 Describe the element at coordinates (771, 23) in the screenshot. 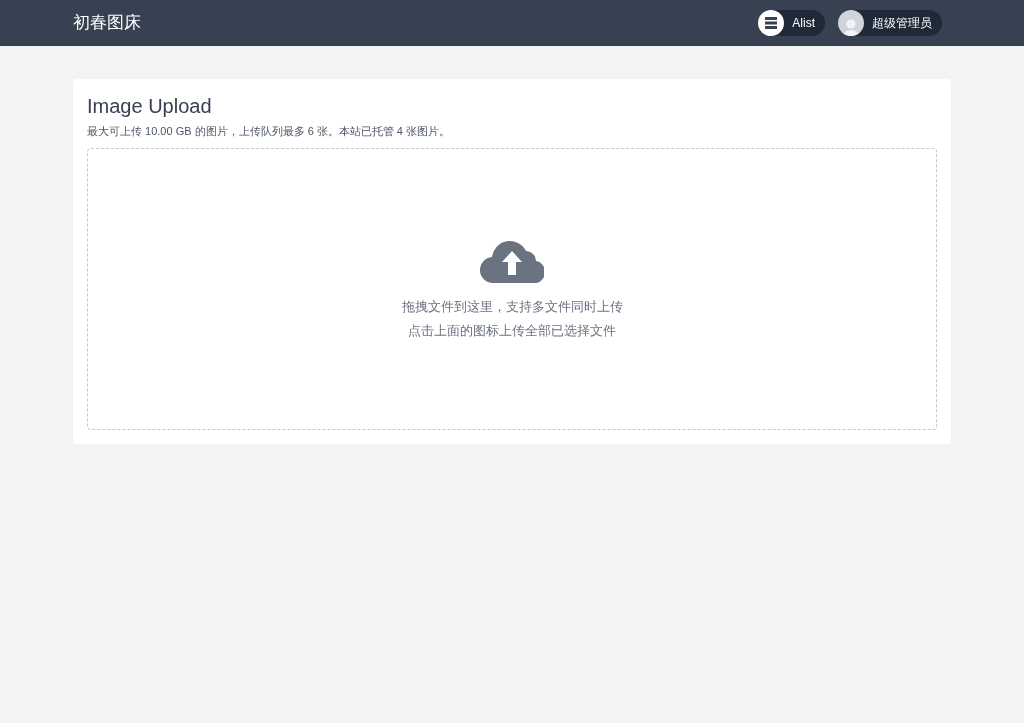

I see `server-icon` at that location.